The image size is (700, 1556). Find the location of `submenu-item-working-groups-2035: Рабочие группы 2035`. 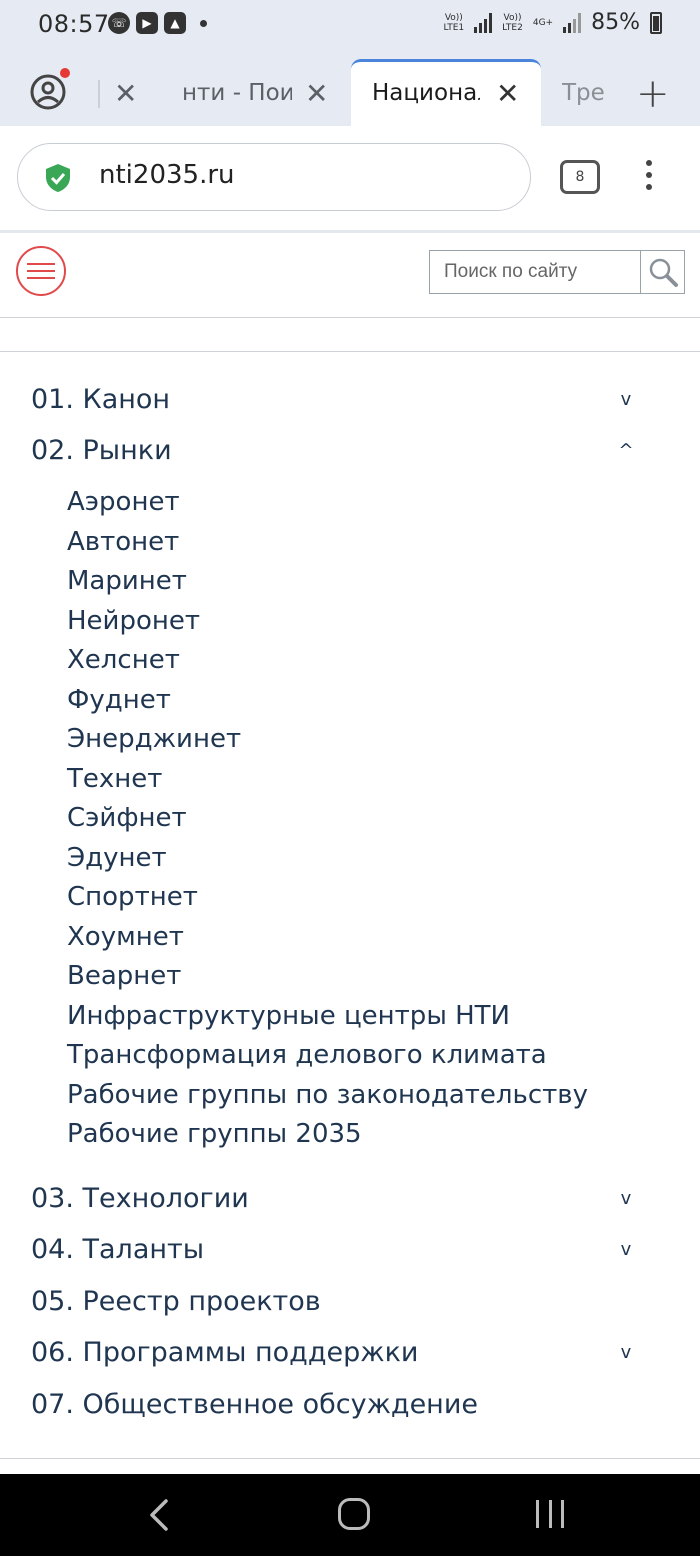

submenu-item-working-groups-2035: Рабочие группы 2035 is located at coordinates (214, 1134).